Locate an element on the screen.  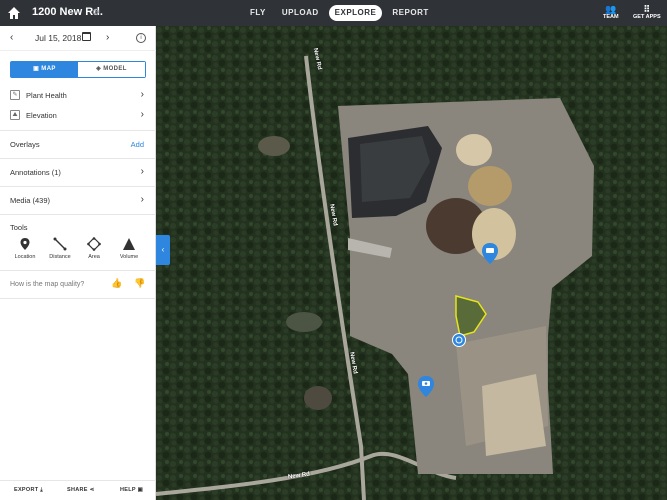
share-label: SHARE is located at coordinates (77, 490).